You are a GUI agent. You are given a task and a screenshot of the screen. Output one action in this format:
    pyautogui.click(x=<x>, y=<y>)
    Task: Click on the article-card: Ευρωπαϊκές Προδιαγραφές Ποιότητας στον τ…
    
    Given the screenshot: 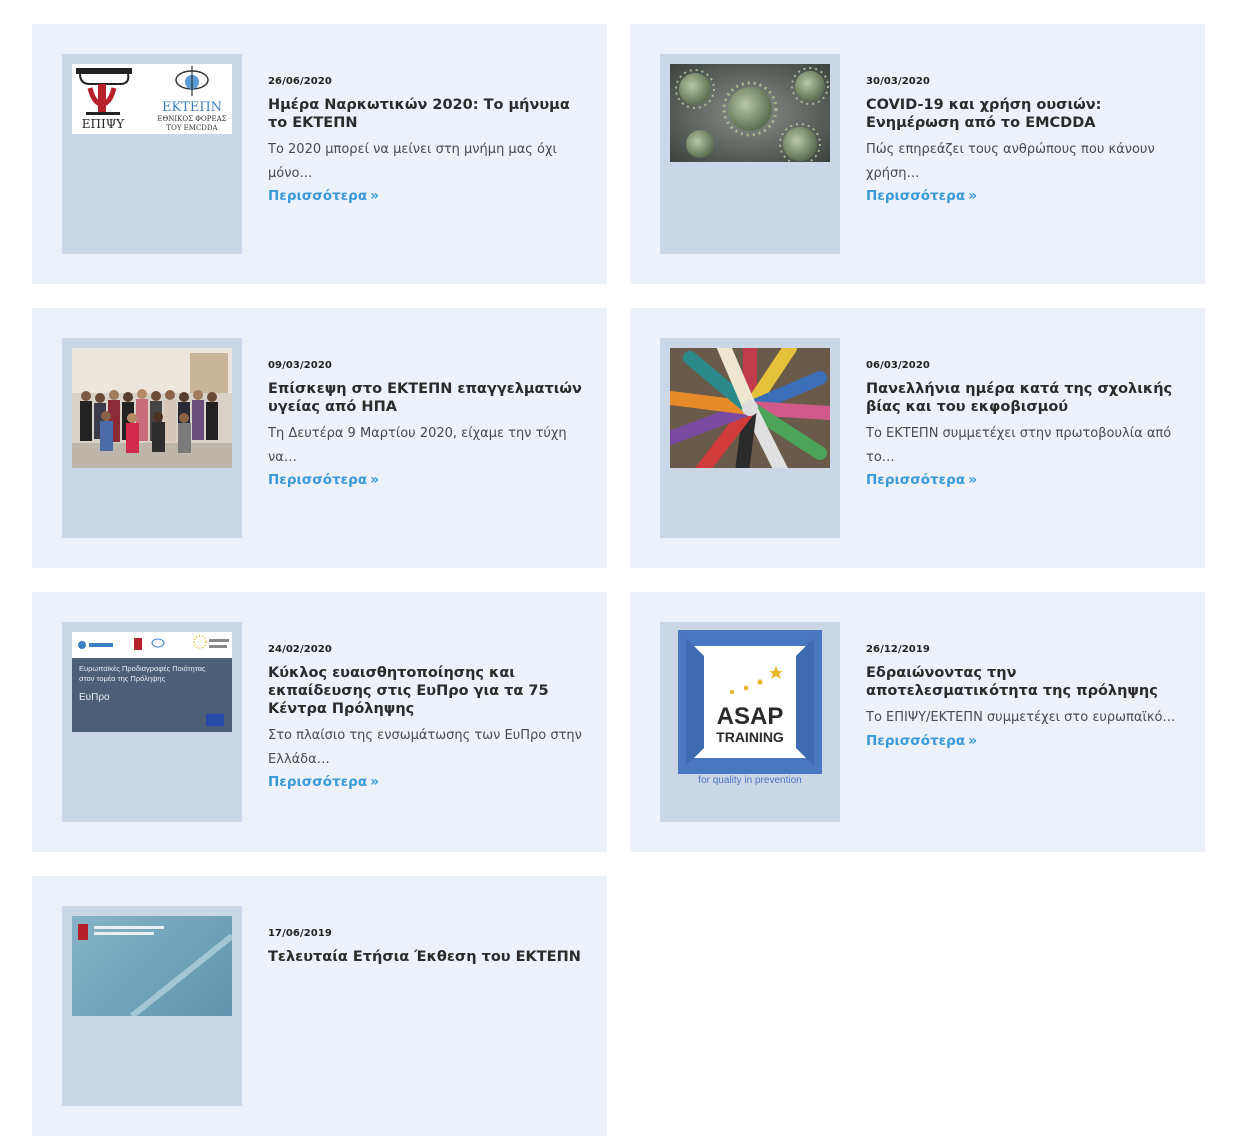 What is the action you would take?
    pyautogui.click(x=319, y=722)
    